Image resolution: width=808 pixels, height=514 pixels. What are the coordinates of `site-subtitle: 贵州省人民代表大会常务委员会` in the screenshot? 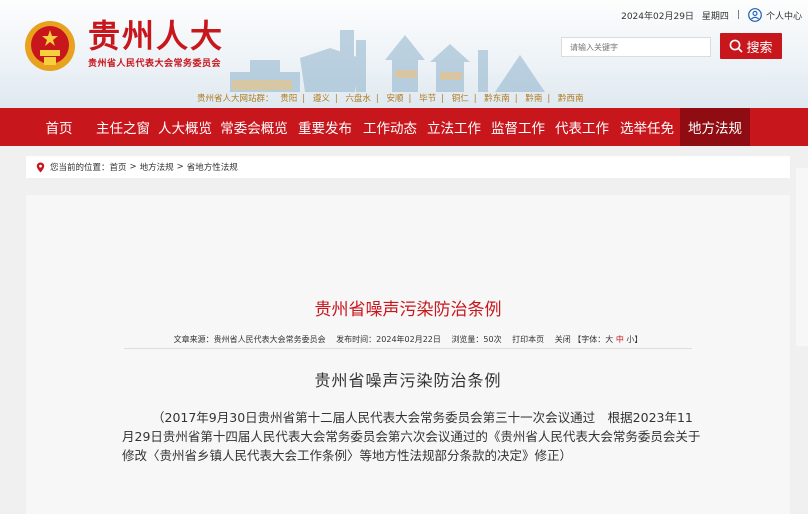 It's located at (155, 64).